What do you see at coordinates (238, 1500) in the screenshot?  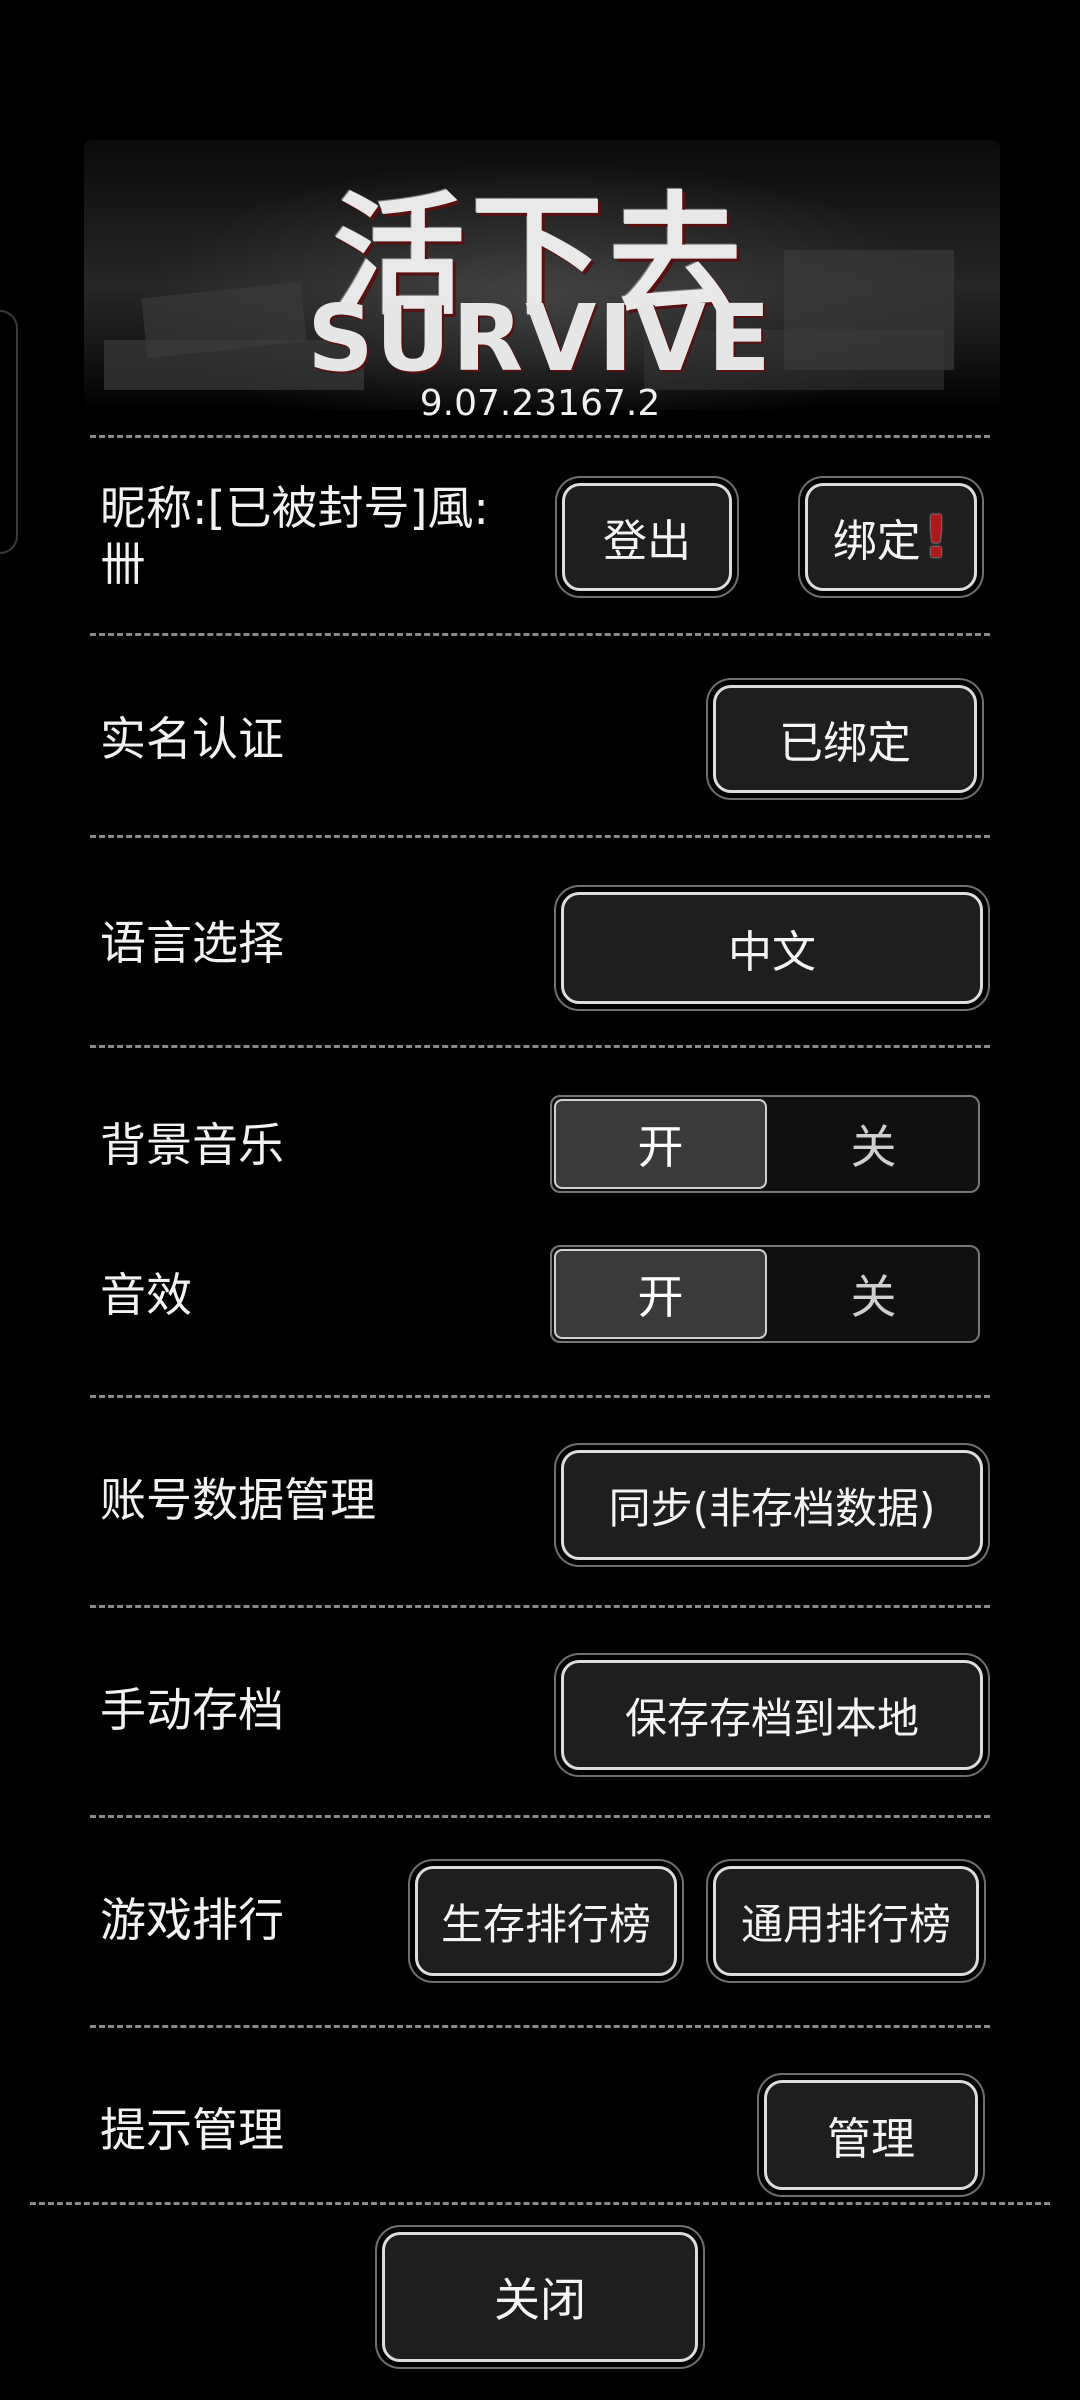 I see `account-data-label: 账号数据管理` at bounding box center [238, 1500].